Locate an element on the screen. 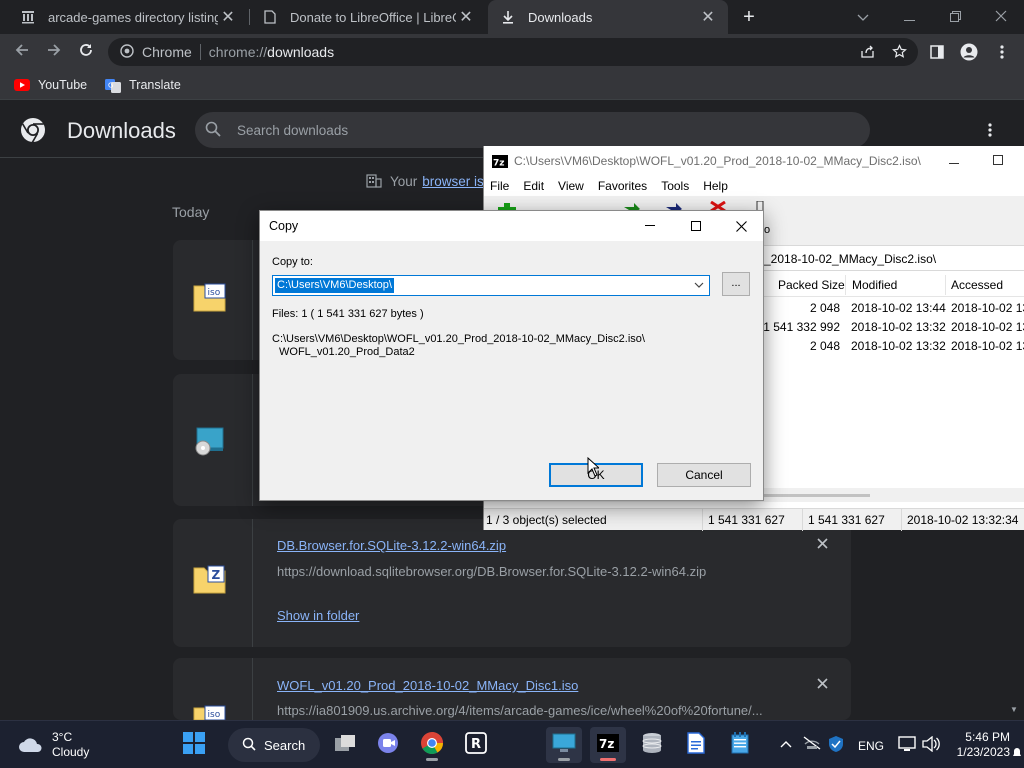 This screenshot has width=1024, height=768. share-icon is located at coordinates (867, 51).